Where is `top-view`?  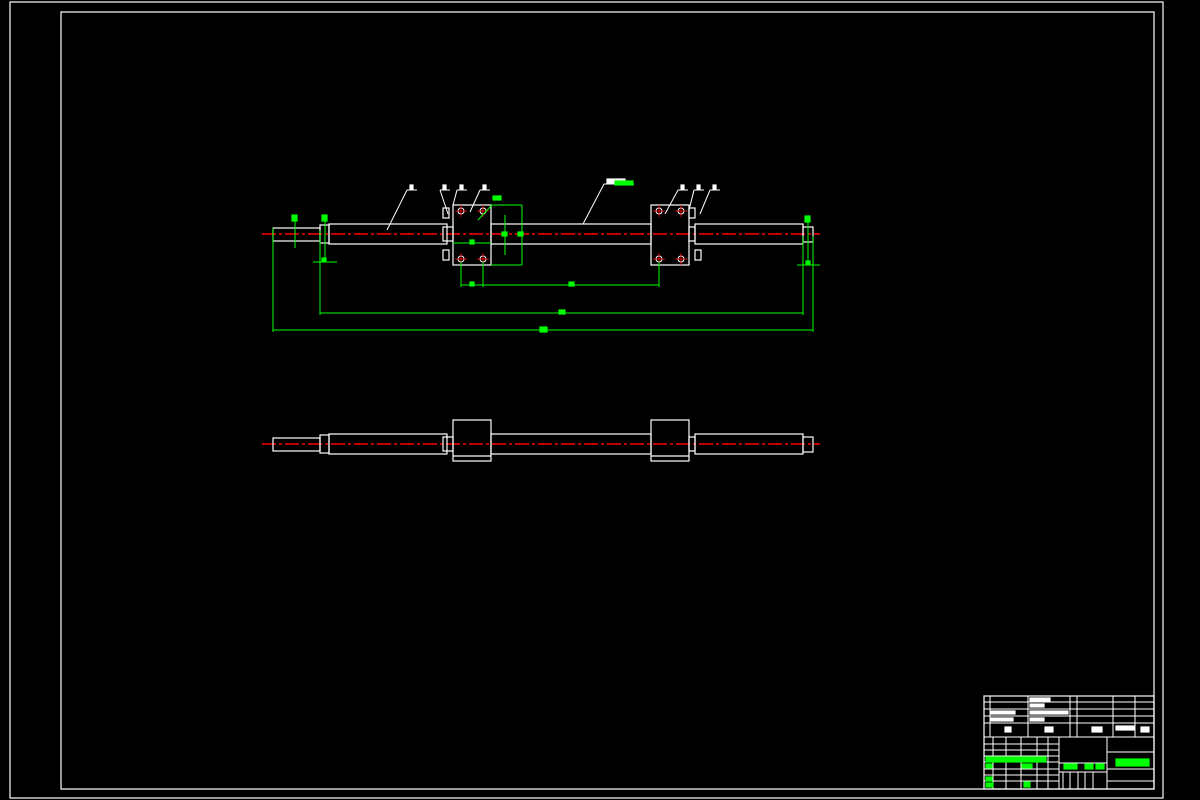 top-view is located at coordinates (541, 440).